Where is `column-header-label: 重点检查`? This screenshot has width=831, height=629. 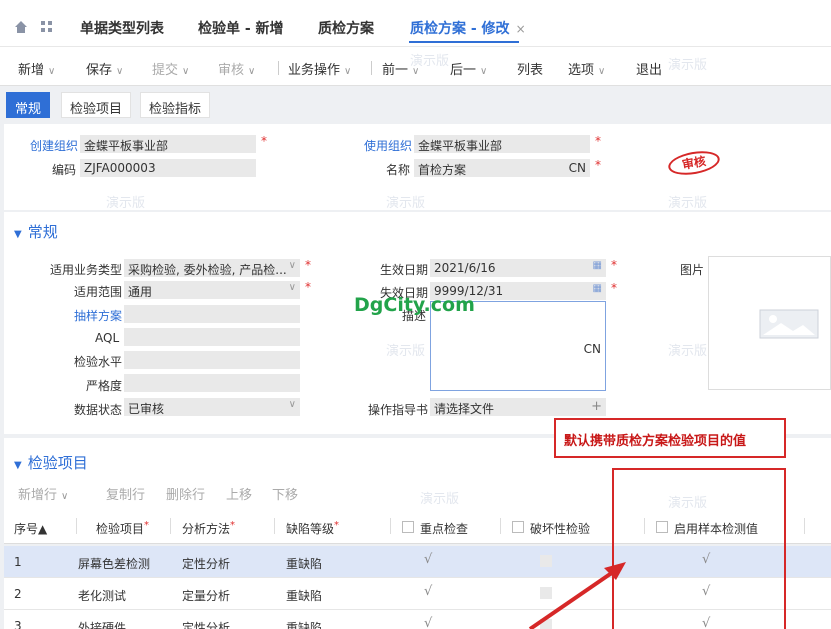
column-header-label: 重点检查 is located at coordinates (444, 529).